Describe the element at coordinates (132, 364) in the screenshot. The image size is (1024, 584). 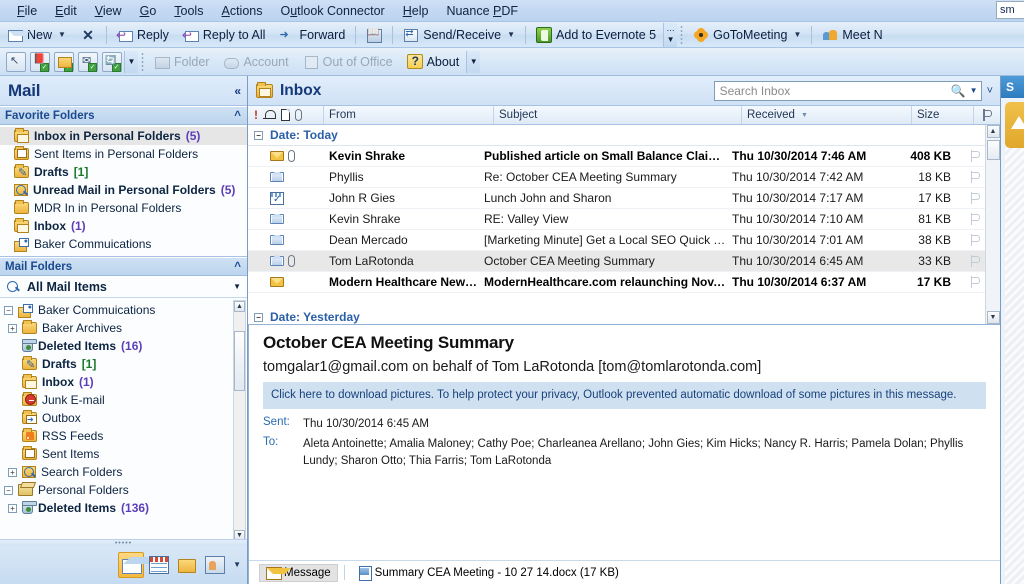
I see `tree-item-drafts-baker: Drafts [1]` at that location.